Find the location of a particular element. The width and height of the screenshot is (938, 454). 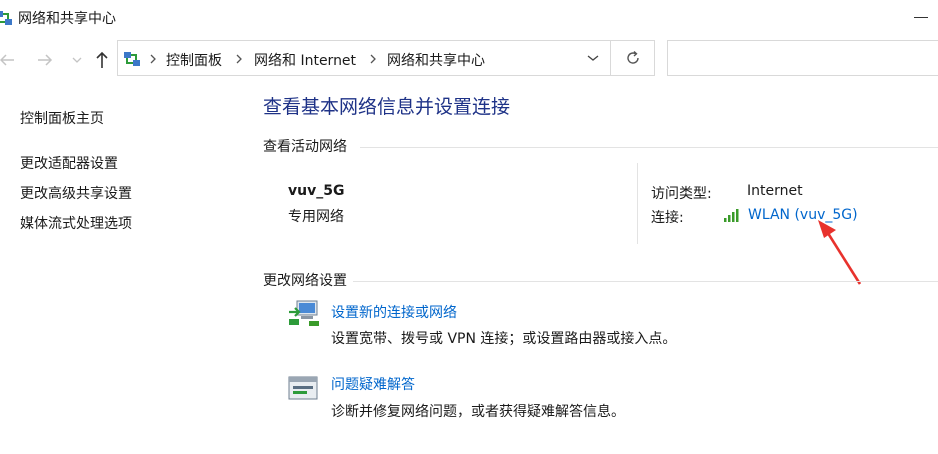

access-type-label: 访问类型: is located at coordinates (681, 194).